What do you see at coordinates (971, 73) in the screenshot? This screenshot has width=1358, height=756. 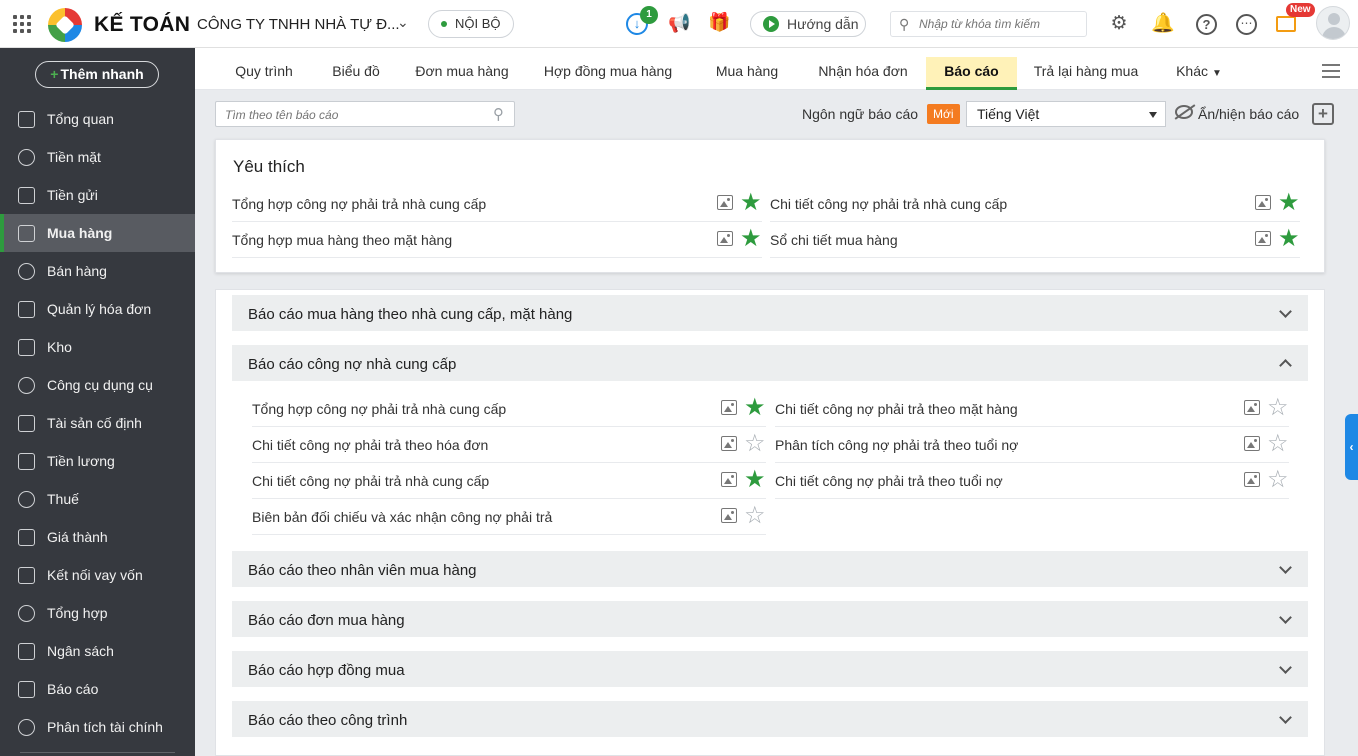 I see `tab-reports: Báo cáo` at bounding box center [971, 73].